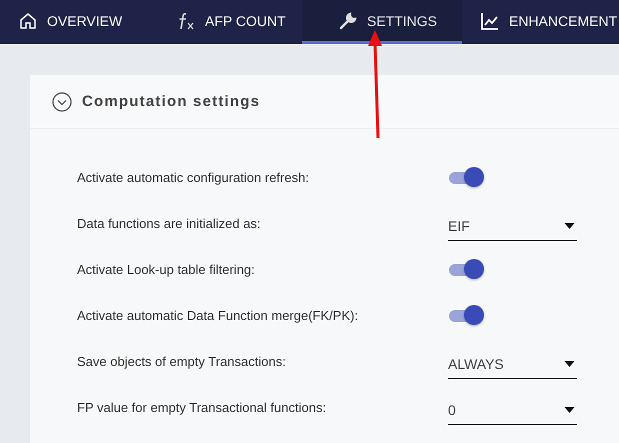  Describe the element at coordinates (202, 407) in the screenshot. I see `setting-label: FP value for empty Transactional functions:` at that location.